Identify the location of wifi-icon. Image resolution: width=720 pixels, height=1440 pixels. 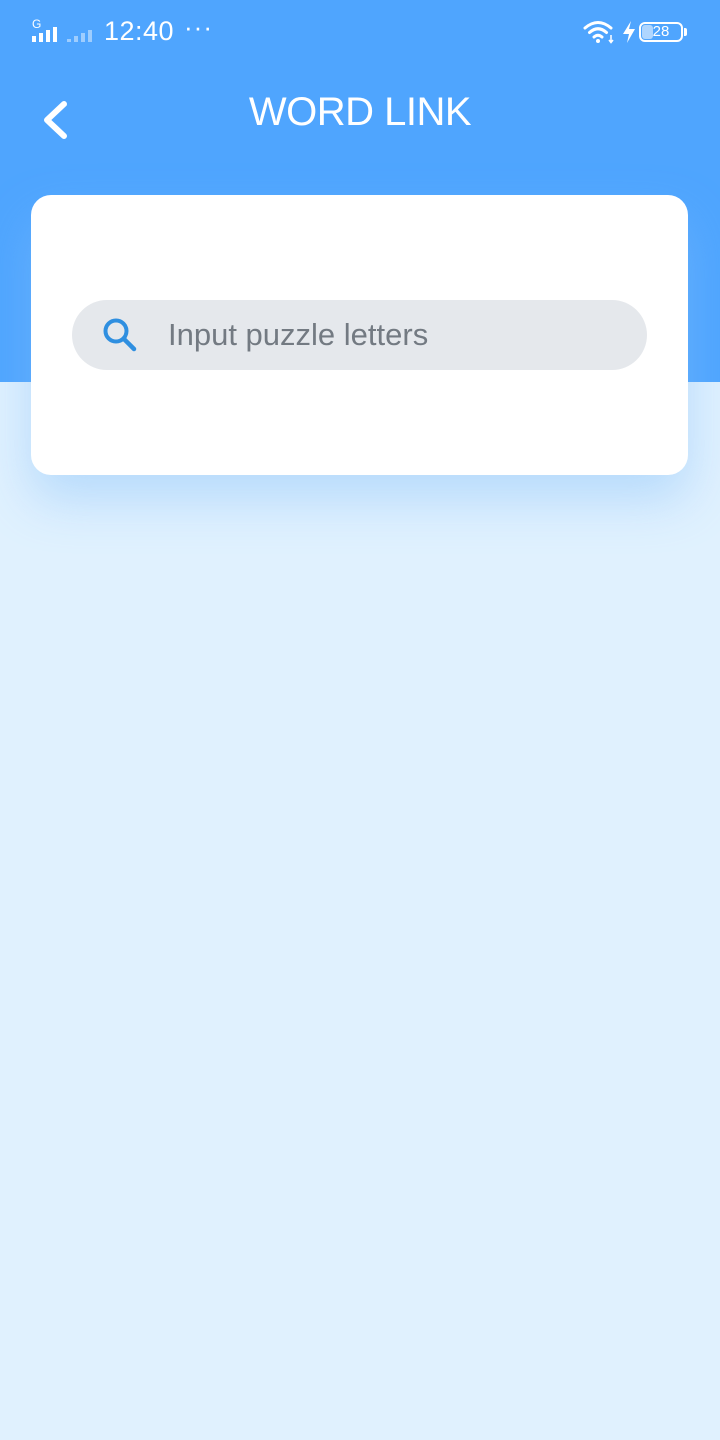
(598, 32).